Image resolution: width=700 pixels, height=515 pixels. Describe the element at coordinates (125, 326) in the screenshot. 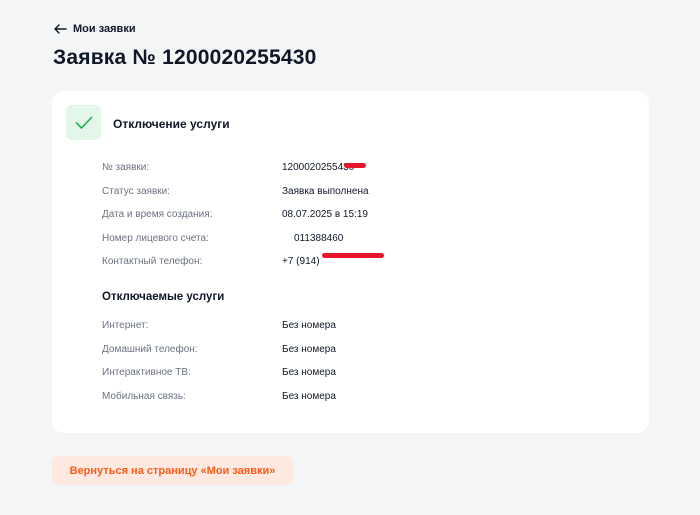

I see `service-label: Интернет:` at that location.